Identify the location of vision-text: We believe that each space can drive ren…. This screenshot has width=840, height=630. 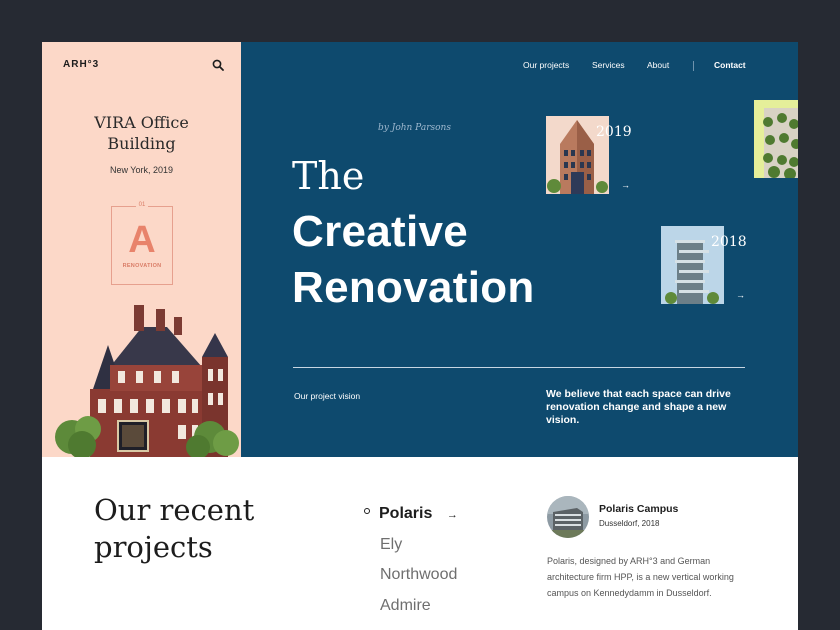
(638, 407).